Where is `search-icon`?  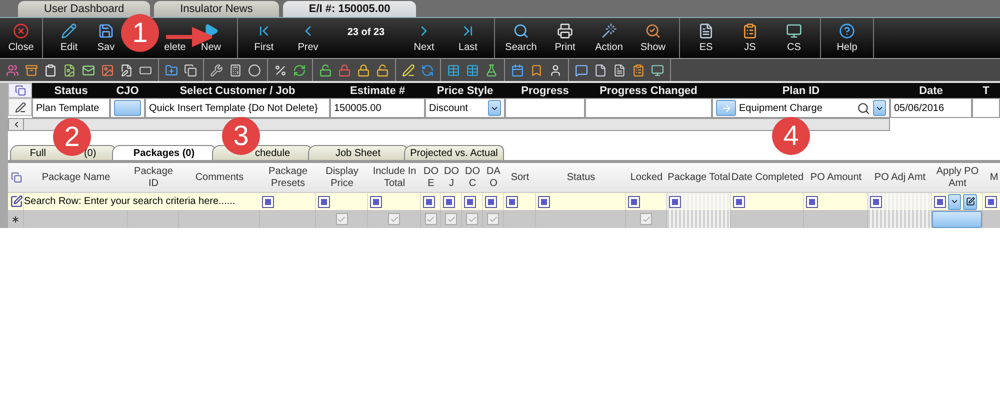 search-icon is located at coordinates (863, 108).